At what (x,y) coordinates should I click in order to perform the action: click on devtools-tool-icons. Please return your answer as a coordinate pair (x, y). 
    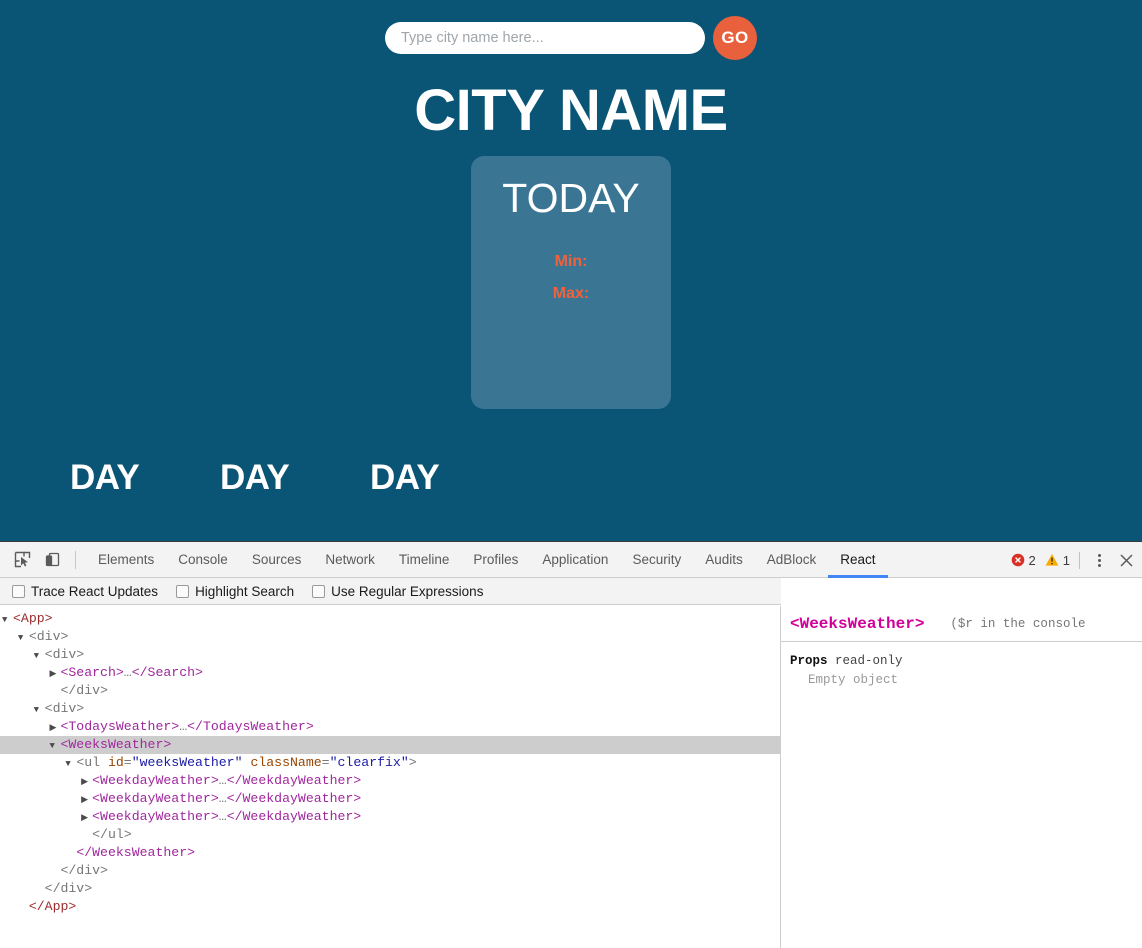
    Looking at the image, I should click on (43, 560).